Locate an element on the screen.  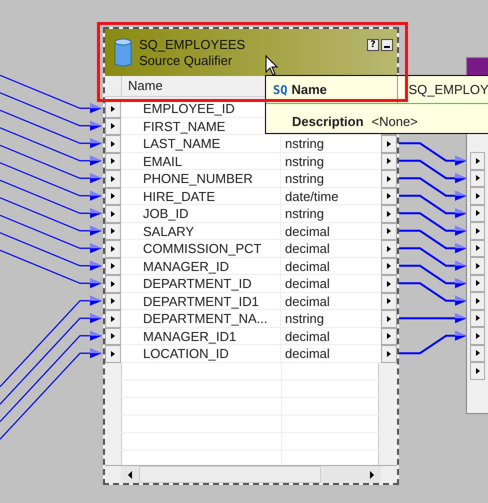
description-label: Description is located at coordinates (328, 121).